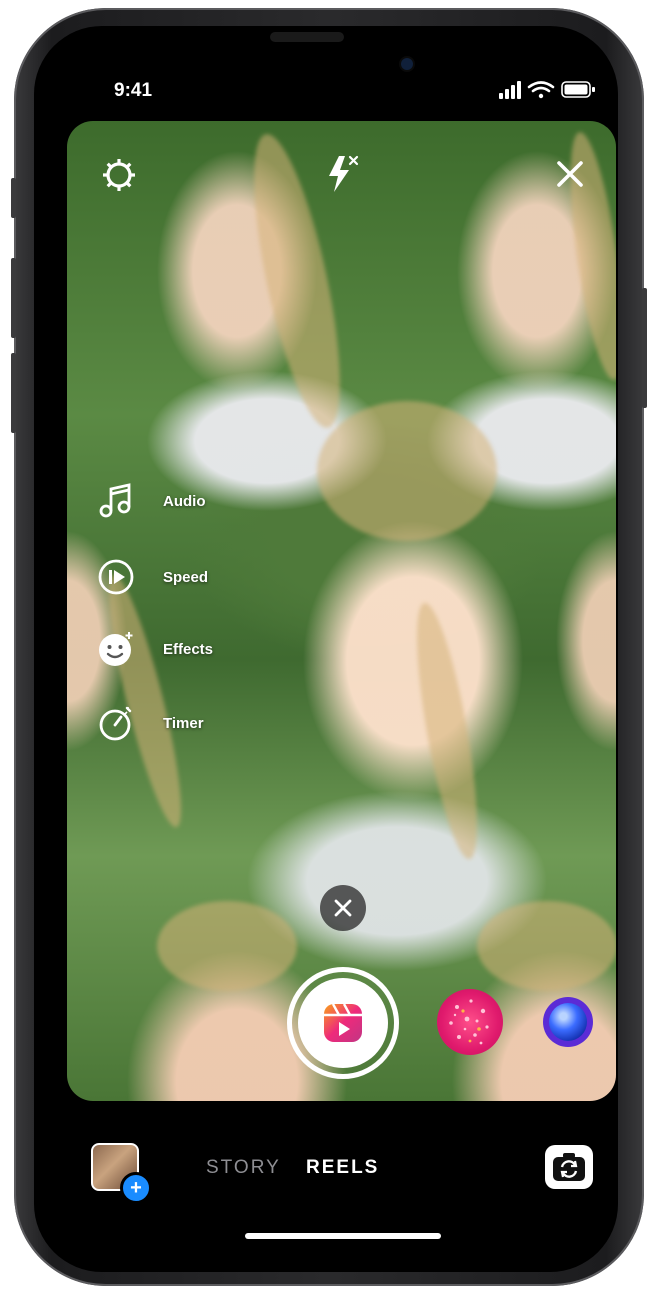 The height and width of the screenshot is (1291, 652). I want to click on plus-icon: +, so click(136, 1188).